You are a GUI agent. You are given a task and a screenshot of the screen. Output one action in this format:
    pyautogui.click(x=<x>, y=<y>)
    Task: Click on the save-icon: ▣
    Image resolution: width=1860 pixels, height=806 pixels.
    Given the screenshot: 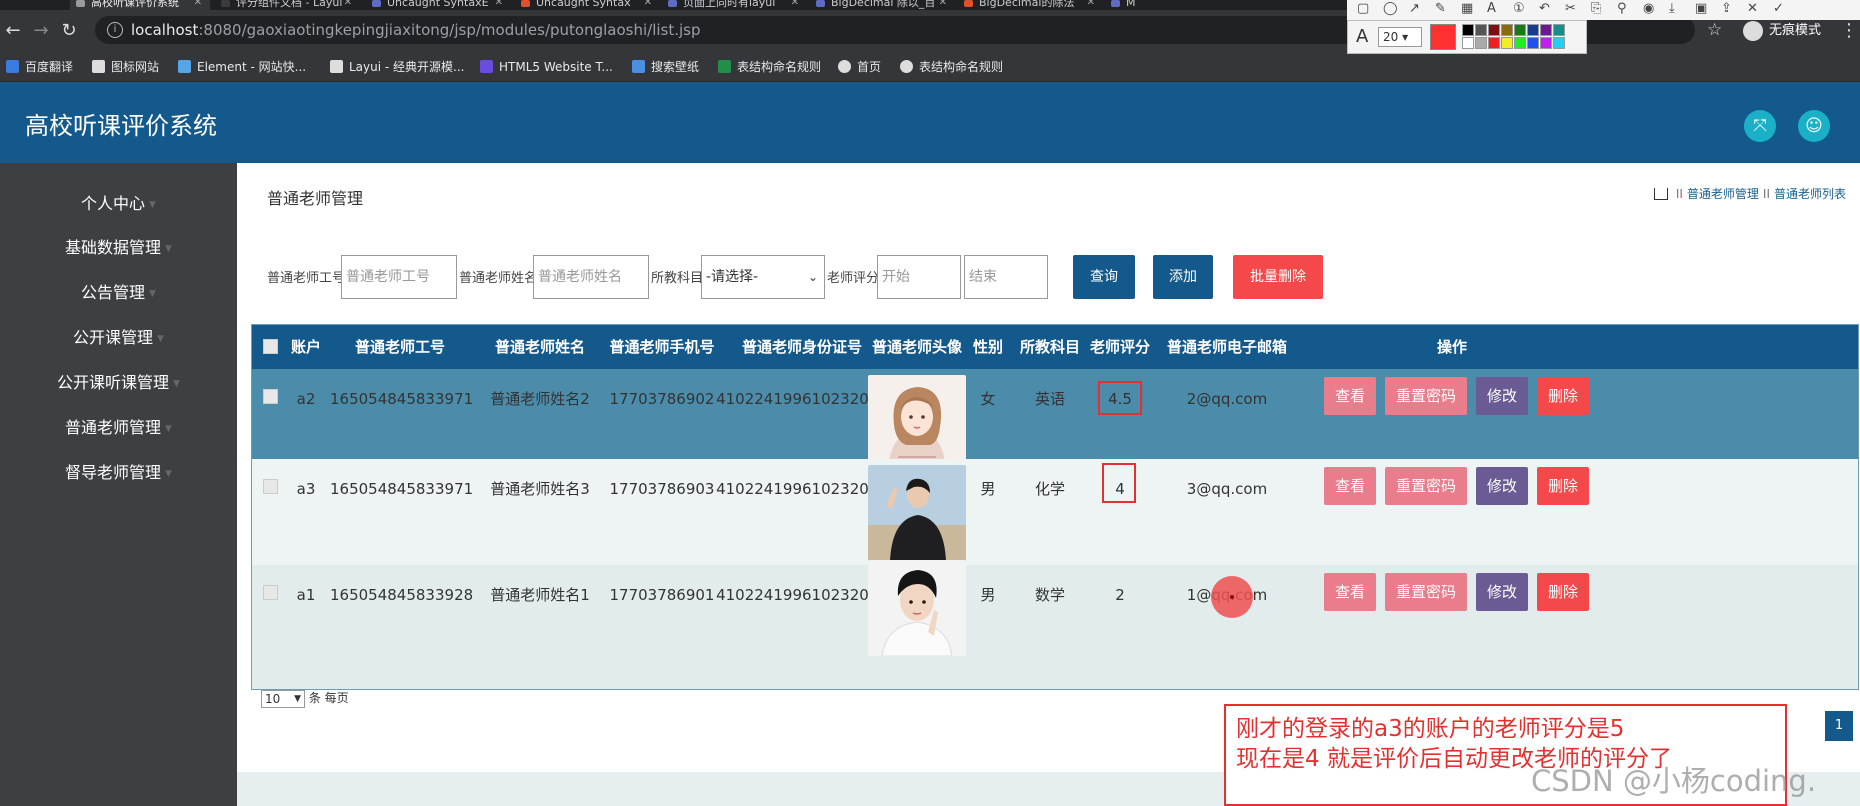 What is the action you would take?
    pyautogui.click(x=1701, y=8)
    